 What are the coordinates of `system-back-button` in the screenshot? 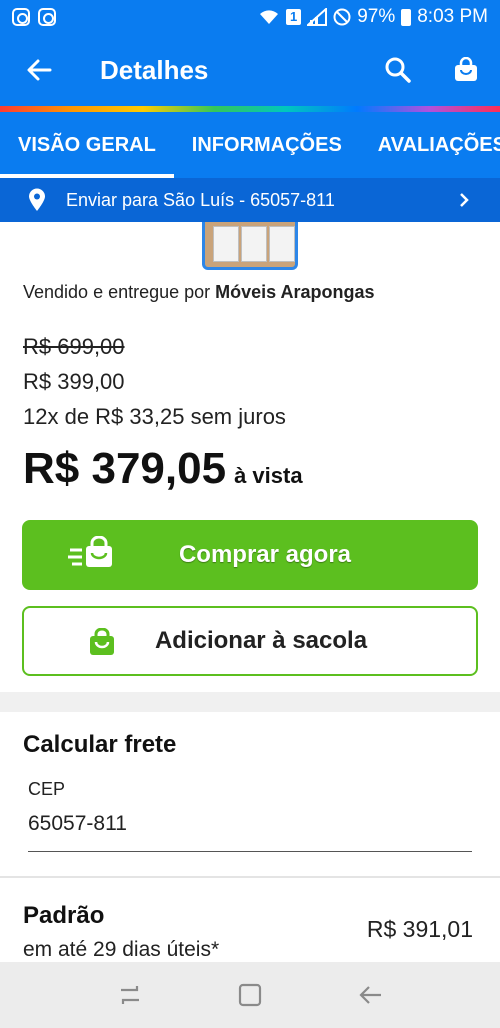 It's located at (370, 995).